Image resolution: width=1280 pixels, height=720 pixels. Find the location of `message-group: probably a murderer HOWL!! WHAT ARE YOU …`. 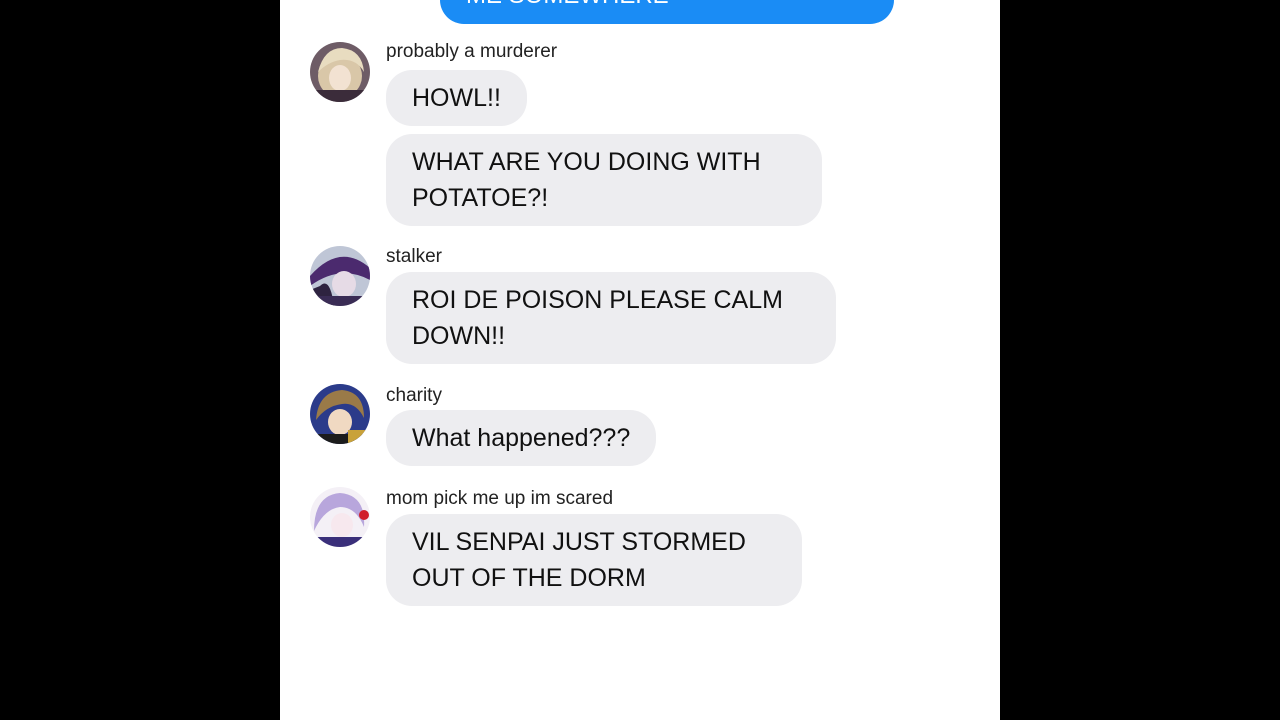

message-group: probably a murderer HOWL!! WHAT ARE YOU … is located at coordinates (650, 140).